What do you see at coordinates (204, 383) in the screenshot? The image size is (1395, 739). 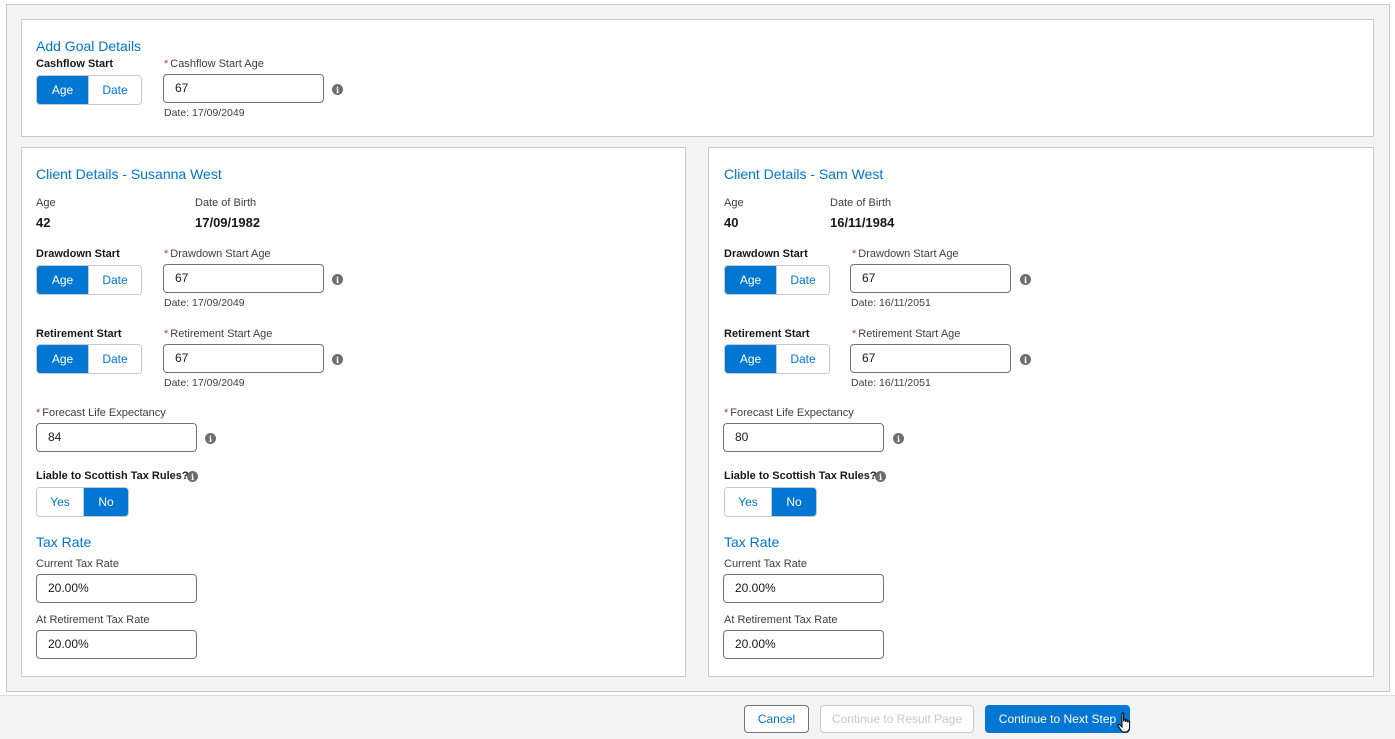 I see `retirement-date-hint: Date: 17/09/2049` at bounding box center [204, 383].